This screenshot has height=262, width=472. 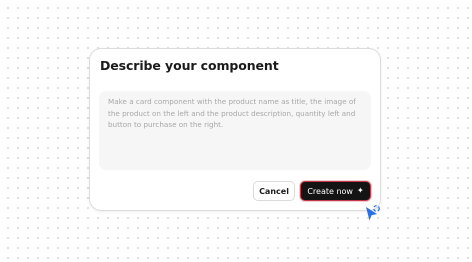 What do you see at coordinates (373, 213) in the screenshot?
I see `pointer-cursor-icon` at bounding box center [373, 213].